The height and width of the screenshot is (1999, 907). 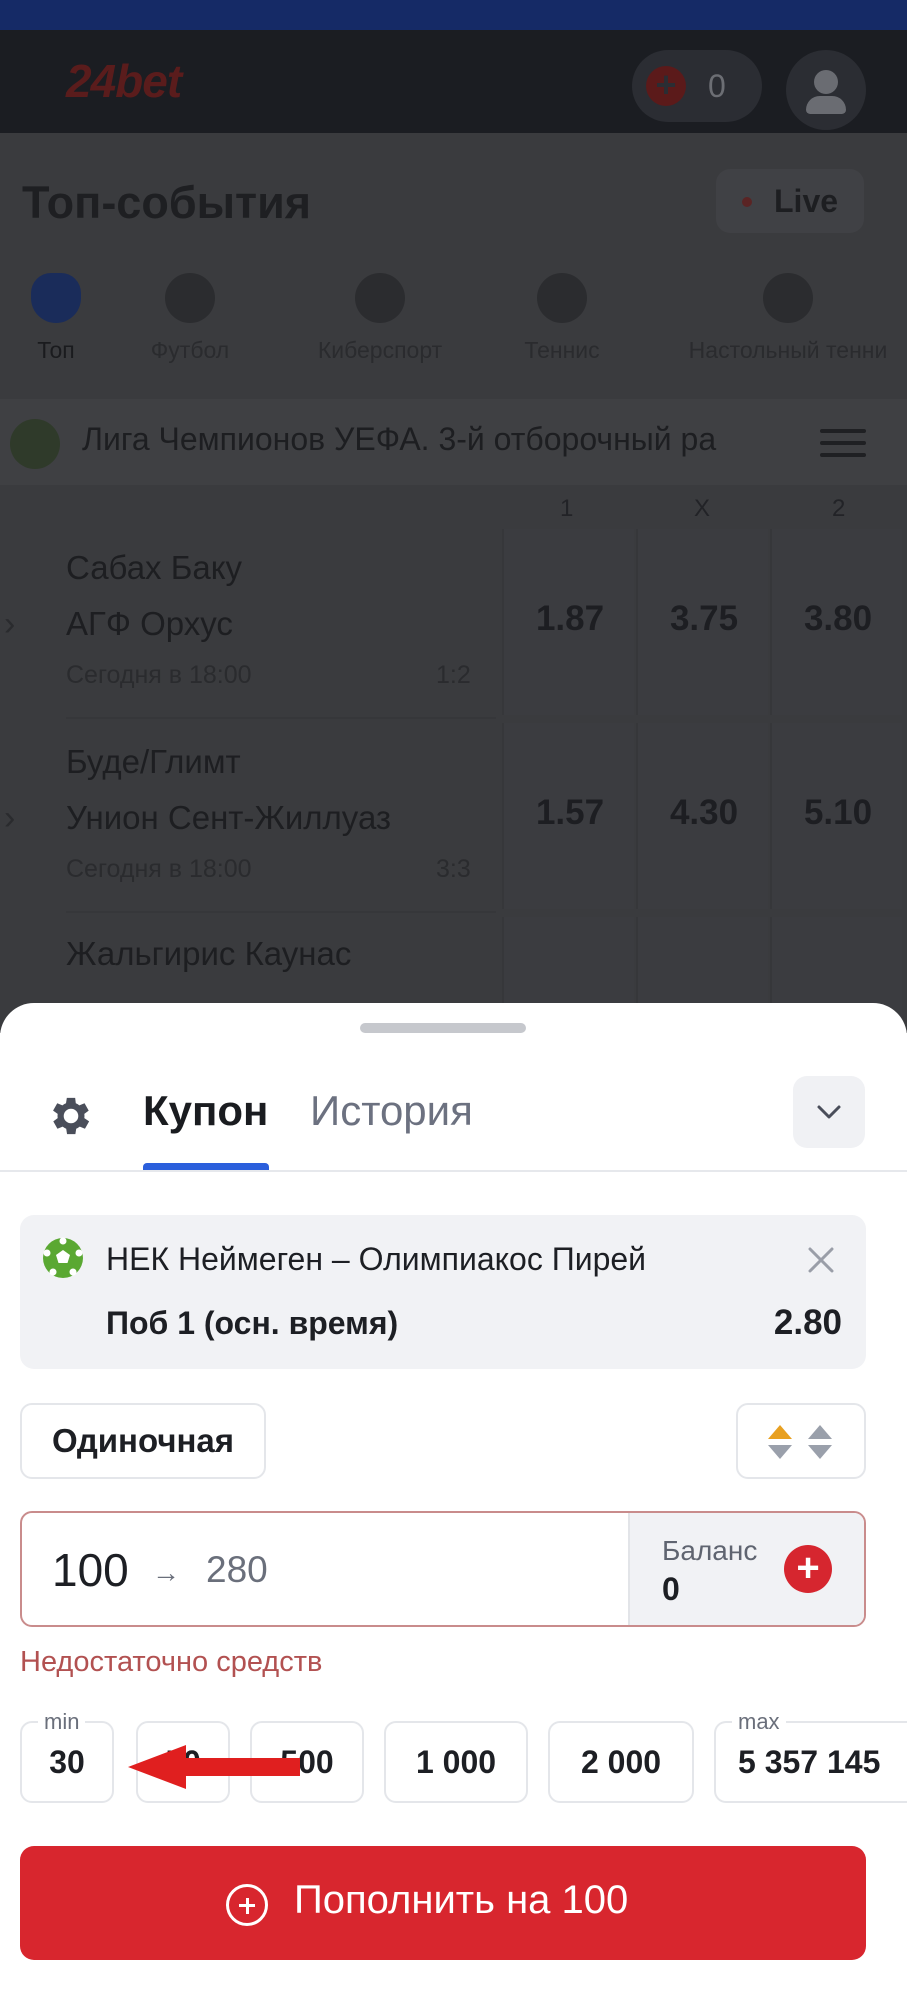 What do you see at coordinates (399, 439) in the screenshot?
I see `league-name: Лига Чемпионов УЕФА. 3-й отборочный ра` at bounding box center [399, 439].